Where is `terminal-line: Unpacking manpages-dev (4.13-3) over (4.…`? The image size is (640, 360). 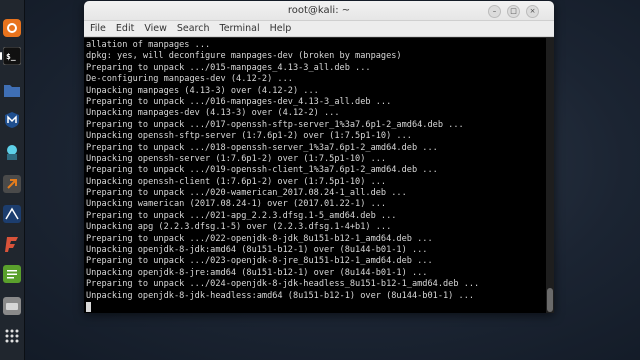
terminal-line: Unpacking manpages-dev (4.13-3) over (4.… is located at coordinates (213, 113).